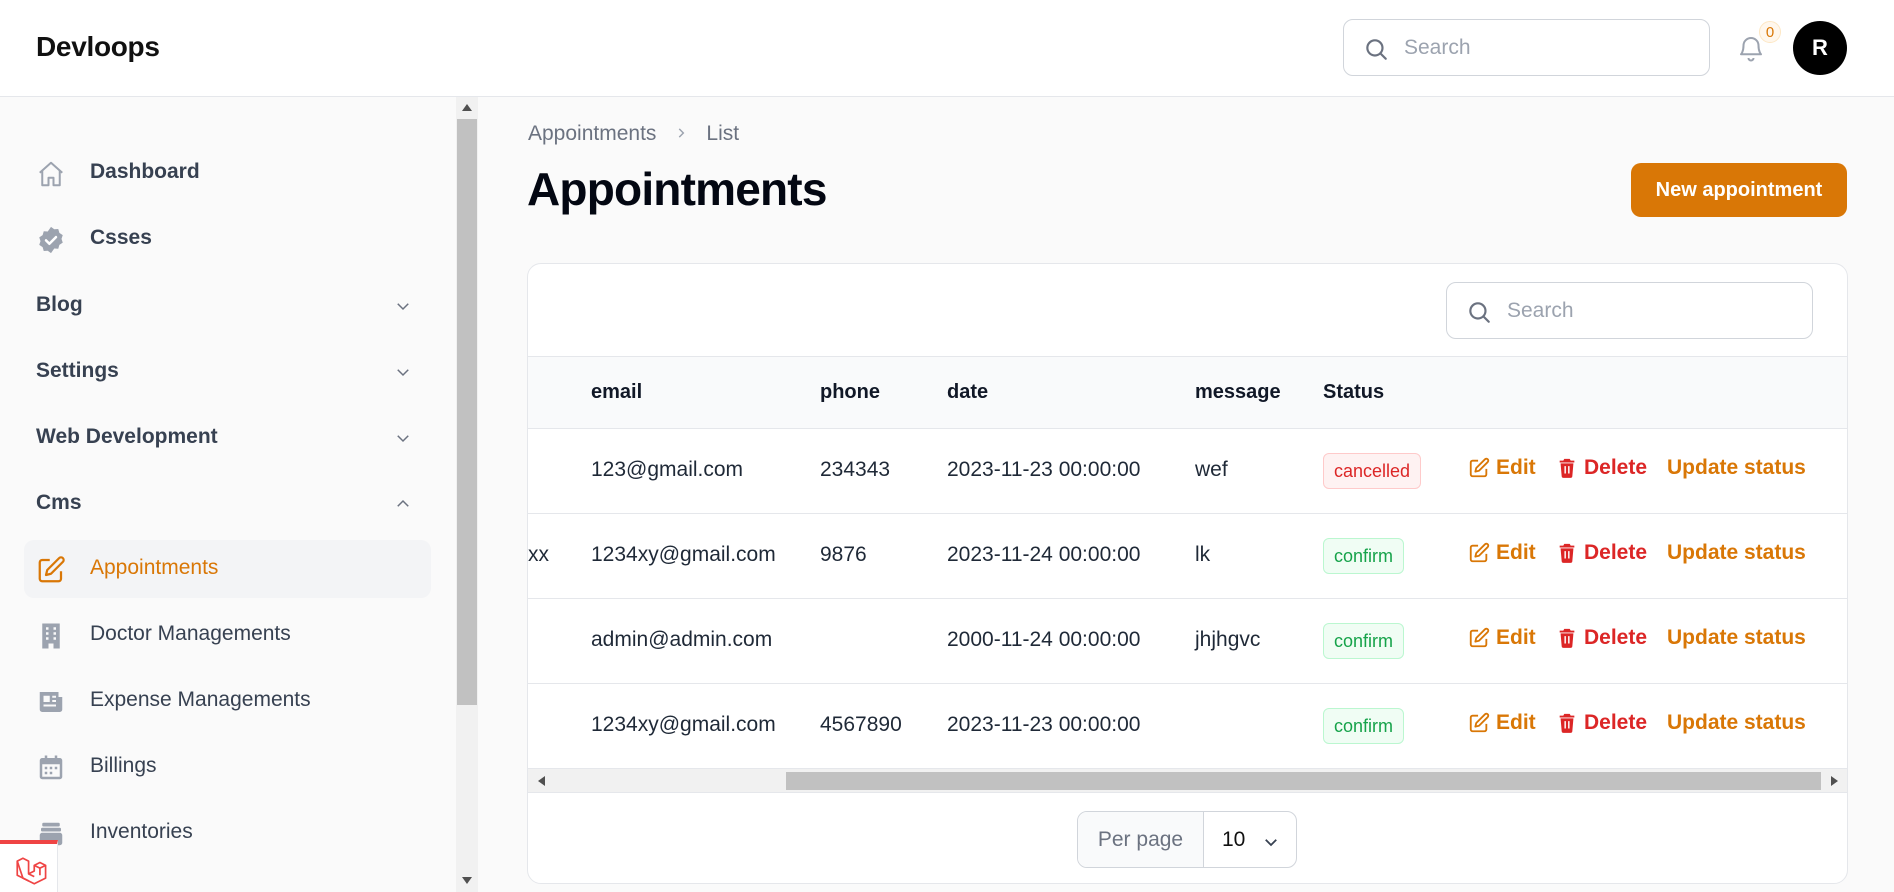 This screenshot has width=1894, height=892. Describe the element at coordinates (861, 724) in the screenshot. I see `cell-phone: 4567890` at that location.